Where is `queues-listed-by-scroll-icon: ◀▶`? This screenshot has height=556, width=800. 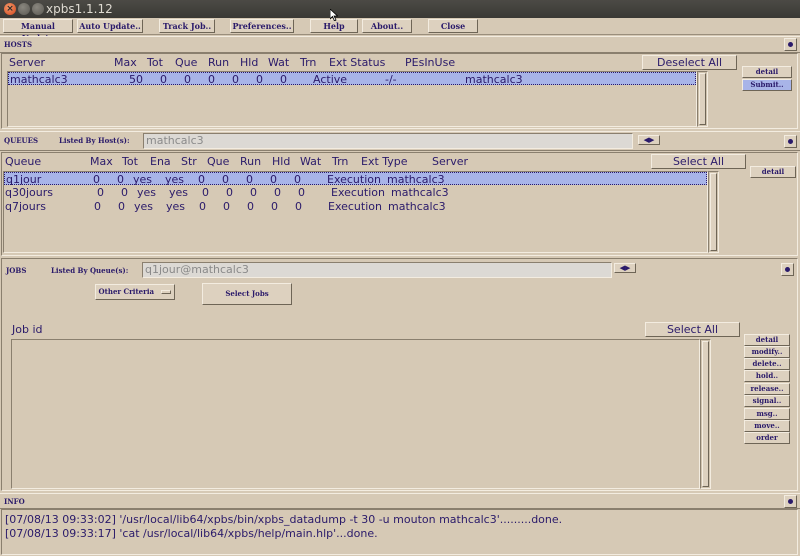 queues-listed-by-scroll-icon: ◀▶ is located at coordinates (649, 140).